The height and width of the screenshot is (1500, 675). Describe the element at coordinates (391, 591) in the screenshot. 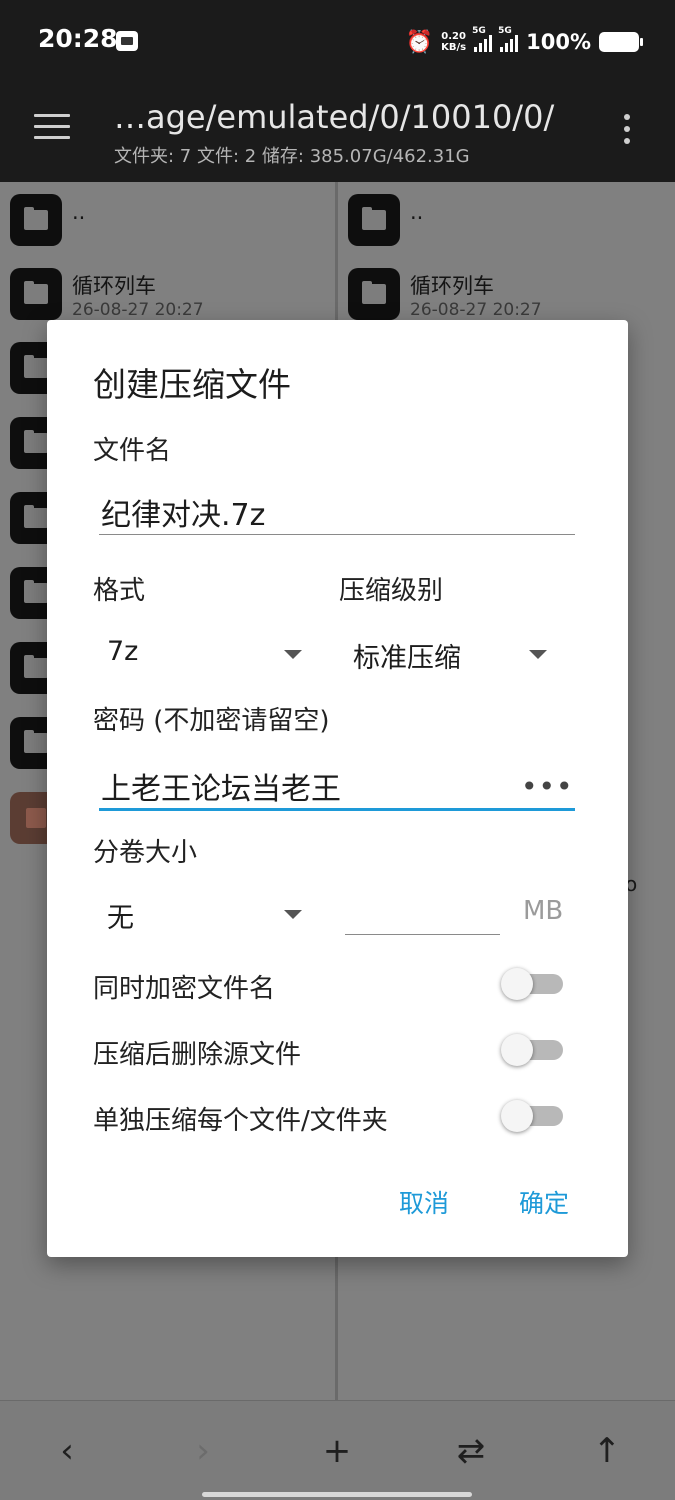

I see `compression-level-label: 压缩级别` at that location.